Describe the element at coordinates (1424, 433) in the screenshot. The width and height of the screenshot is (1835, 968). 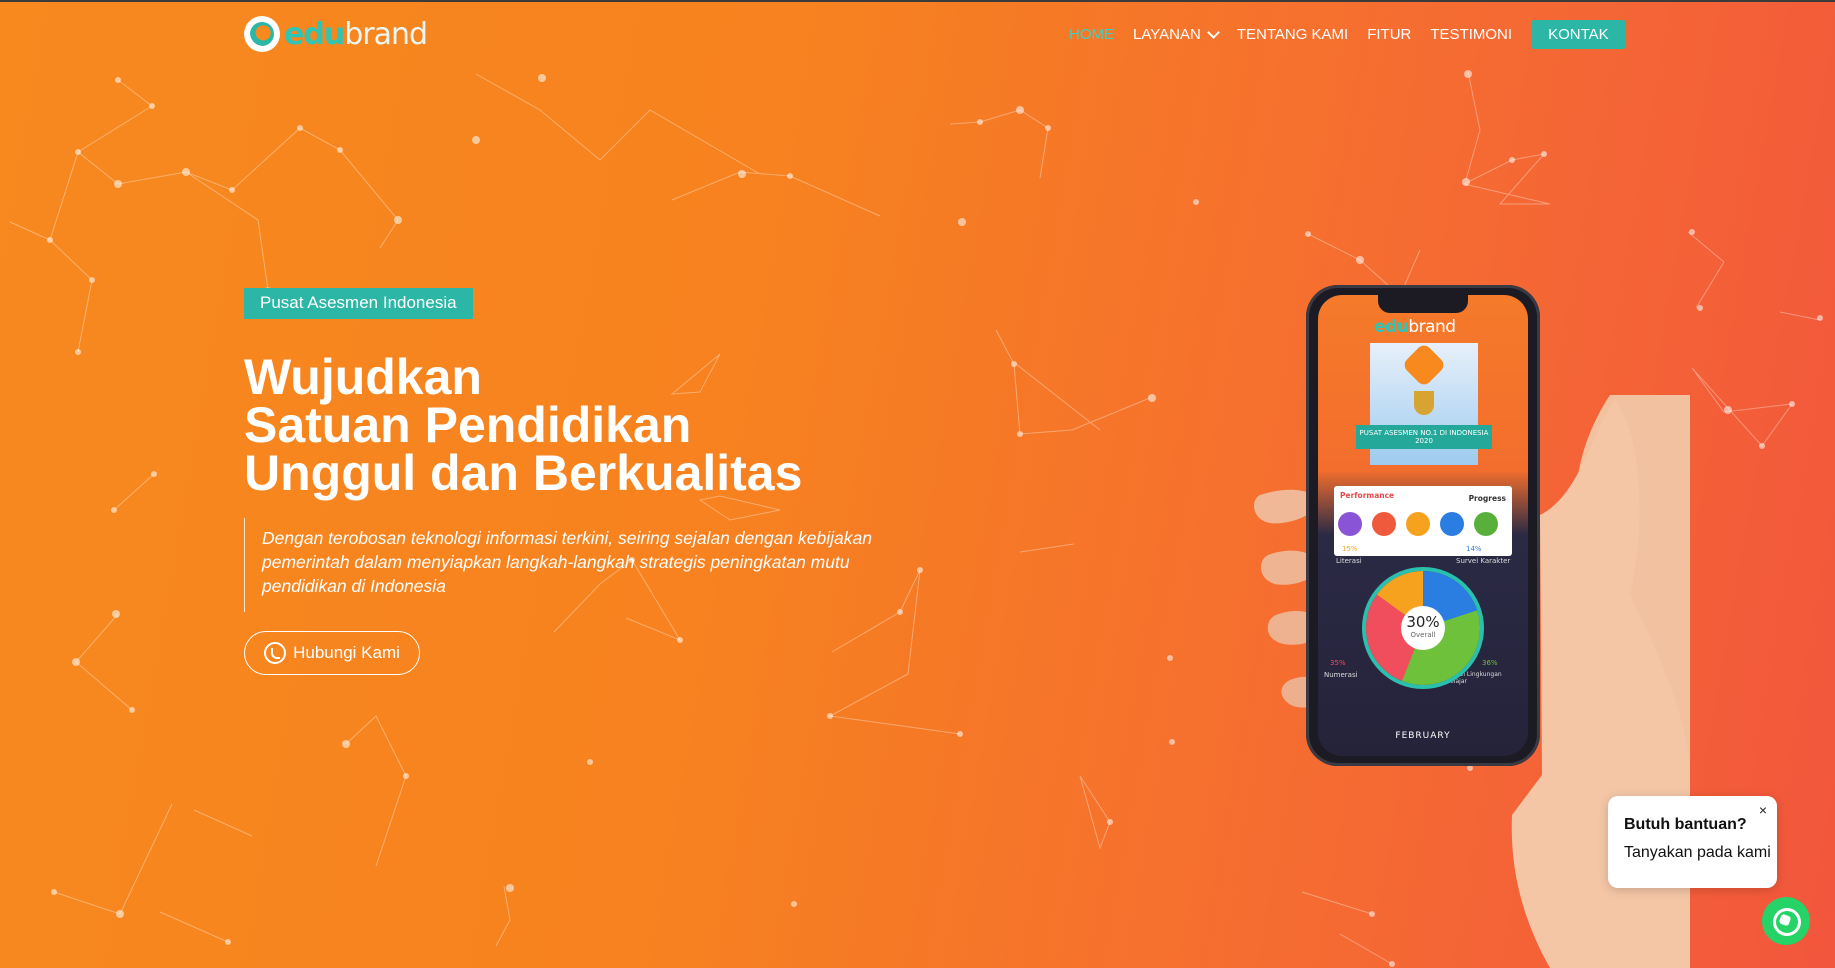
I see `award-text: PUSAT ASESMEN NO.1 DI INDONESIA` at that location.